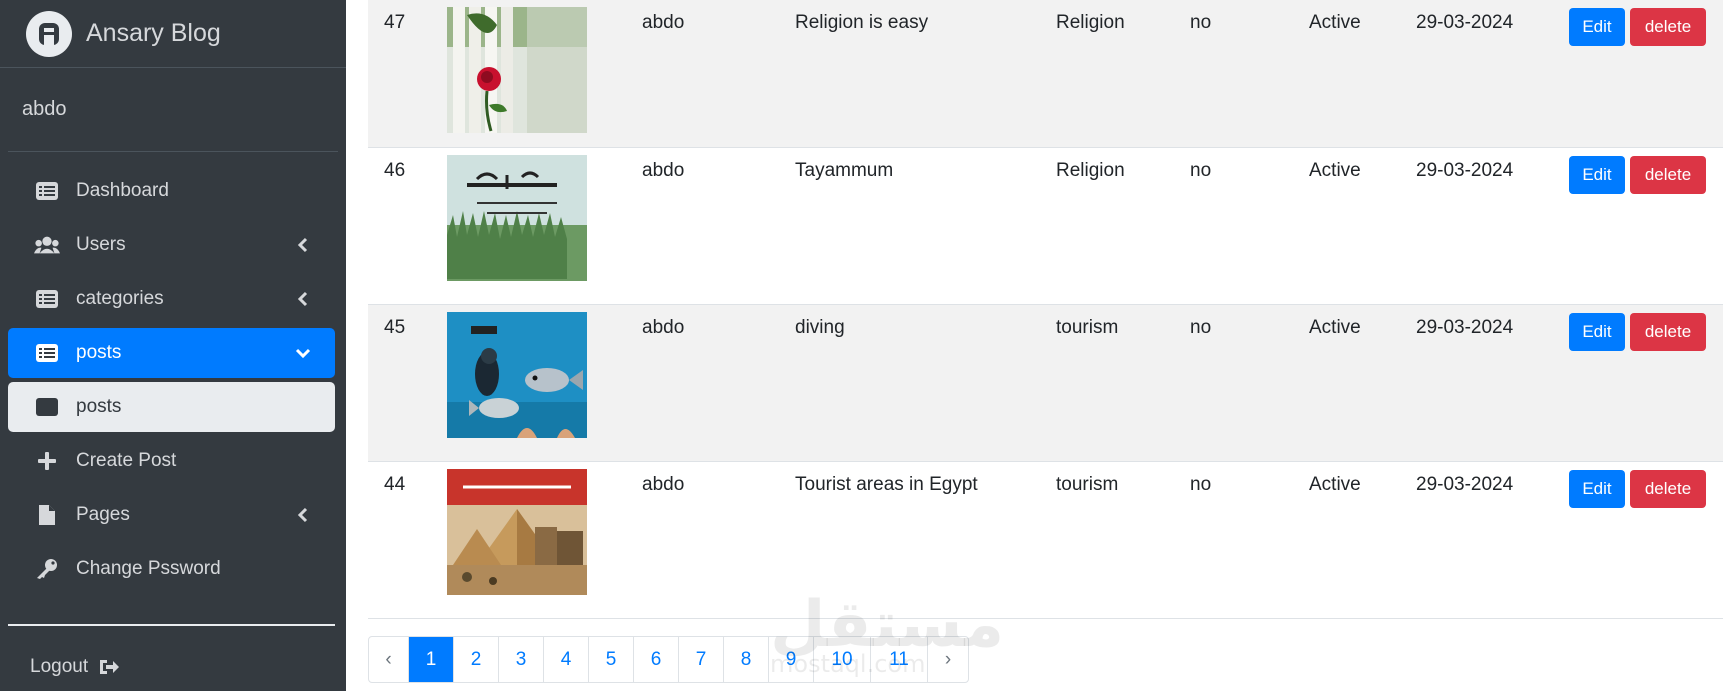  I want to click on sidebar-item-create-post: Create Post, so click(171, 461).